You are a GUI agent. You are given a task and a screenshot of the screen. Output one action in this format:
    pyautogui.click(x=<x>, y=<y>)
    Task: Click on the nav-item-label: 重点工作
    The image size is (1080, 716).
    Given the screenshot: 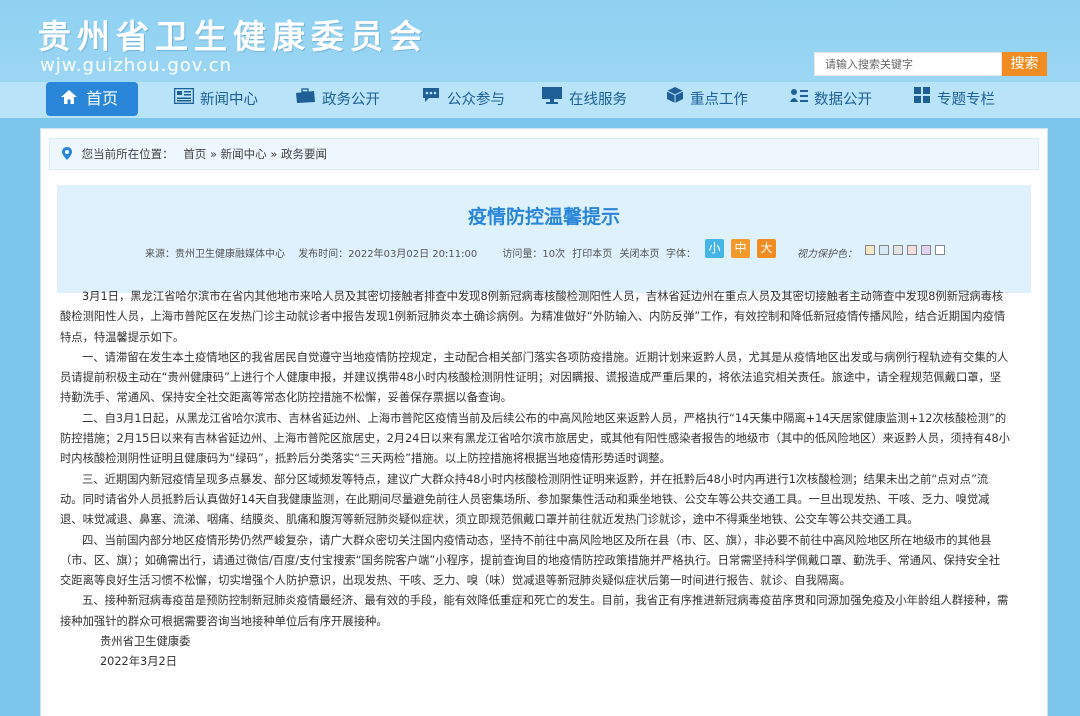 What is the action you would take?
    pyautogui.click(x=719, y=100)
    